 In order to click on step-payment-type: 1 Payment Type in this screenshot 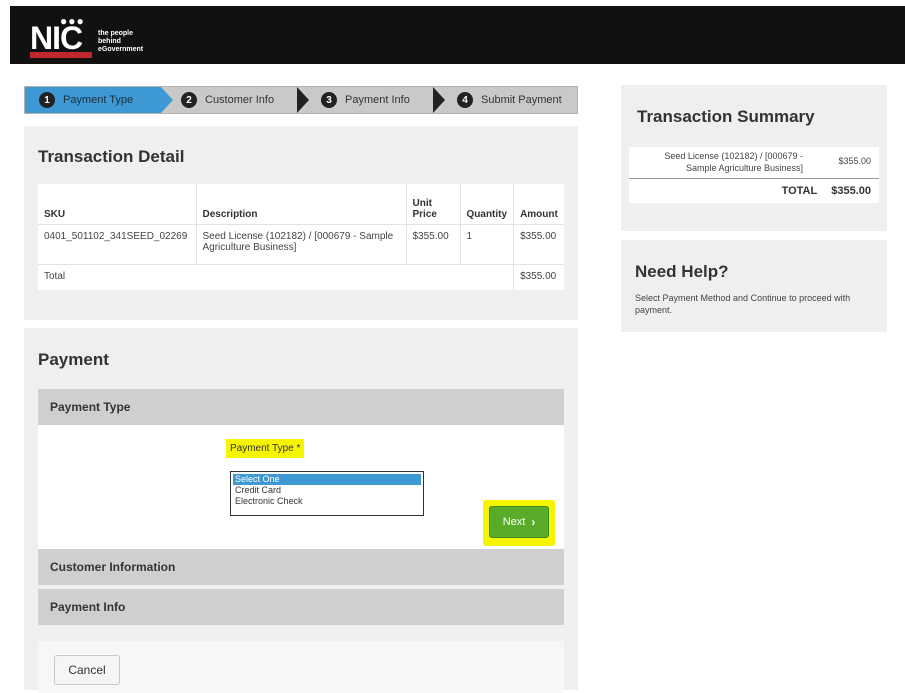, I will do `click(93, 100)`.